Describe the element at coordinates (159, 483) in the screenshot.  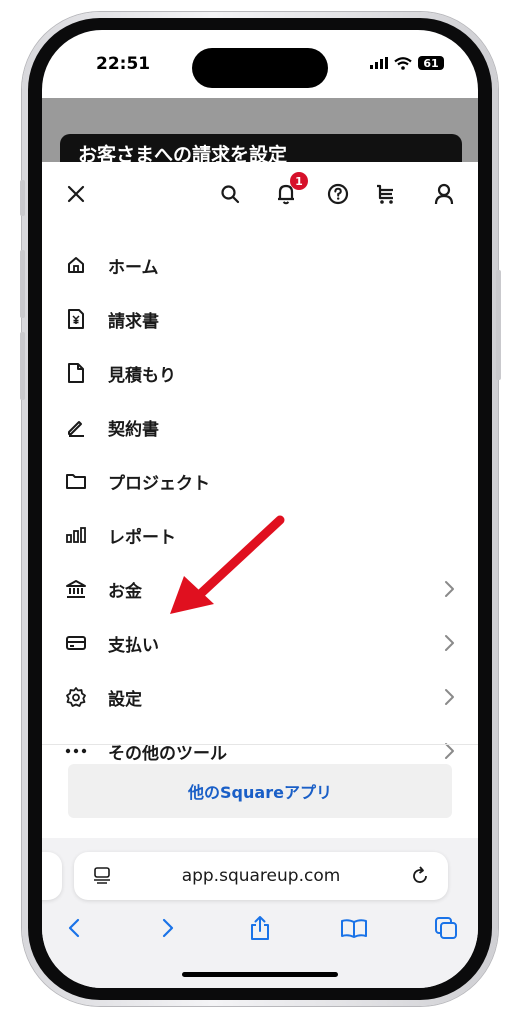
I see `menu-item-label: プロジェクト` at that location.